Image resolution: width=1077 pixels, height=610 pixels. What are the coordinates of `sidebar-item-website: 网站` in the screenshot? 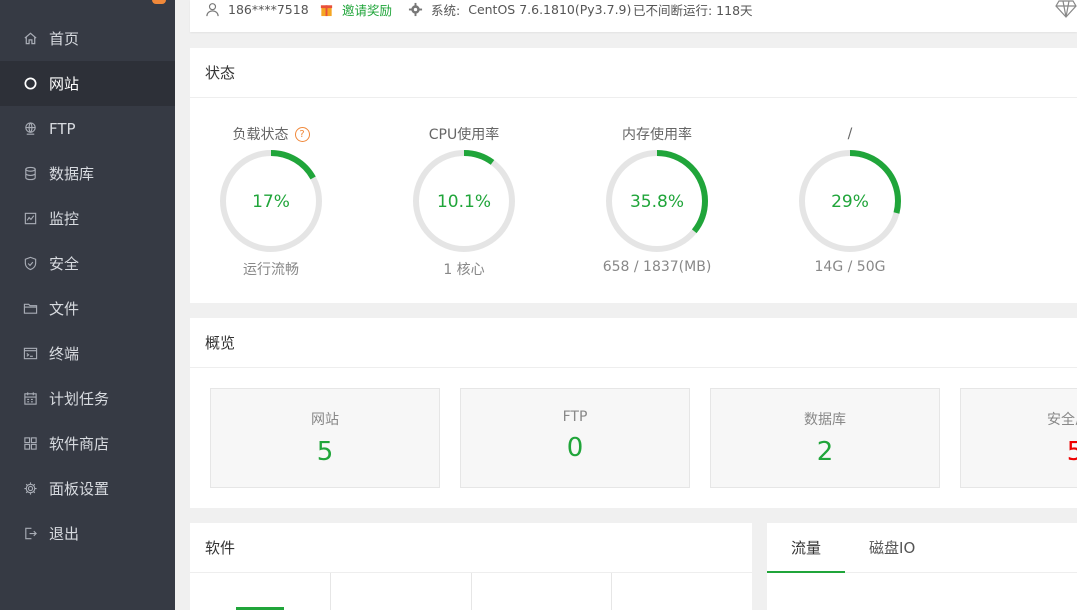 It's located at (87, 83).